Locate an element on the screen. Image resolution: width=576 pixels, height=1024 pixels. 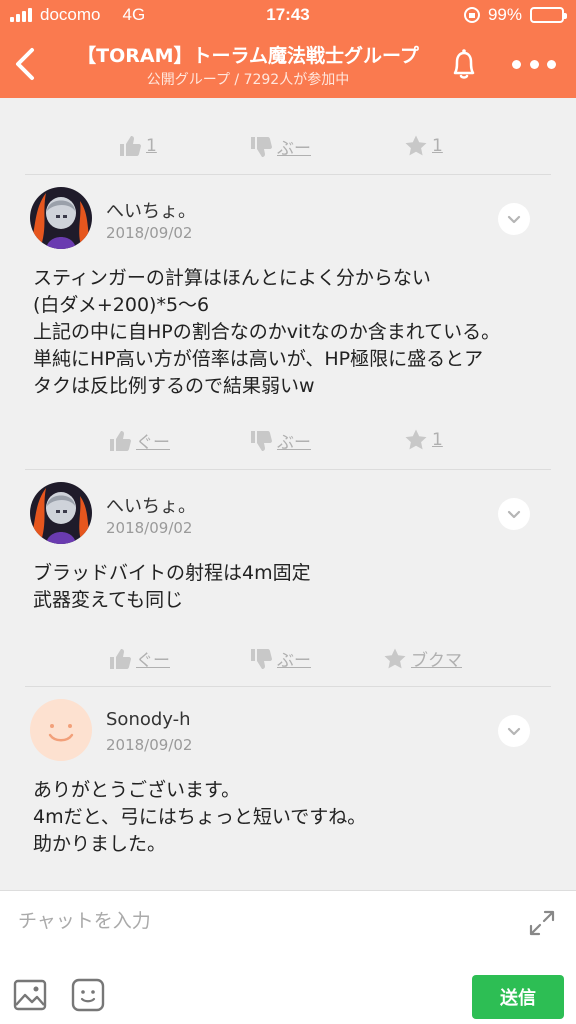
back-button is located at coordinates (26, 64).